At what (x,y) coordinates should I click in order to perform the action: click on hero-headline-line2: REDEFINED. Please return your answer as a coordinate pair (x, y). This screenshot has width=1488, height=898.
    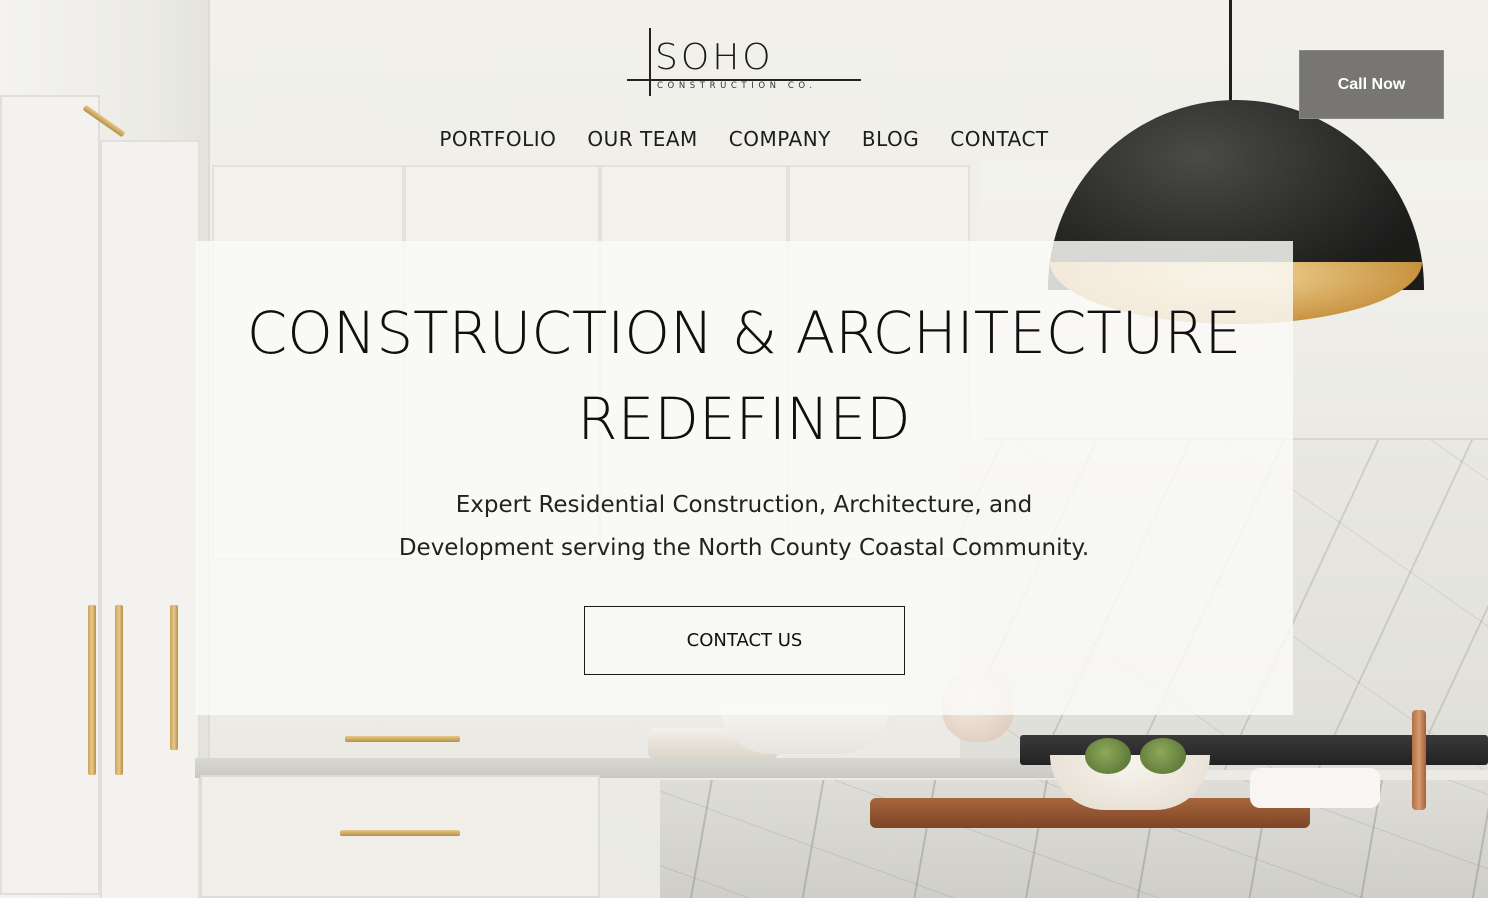
    Looking at the image, I should click on (744, 419).